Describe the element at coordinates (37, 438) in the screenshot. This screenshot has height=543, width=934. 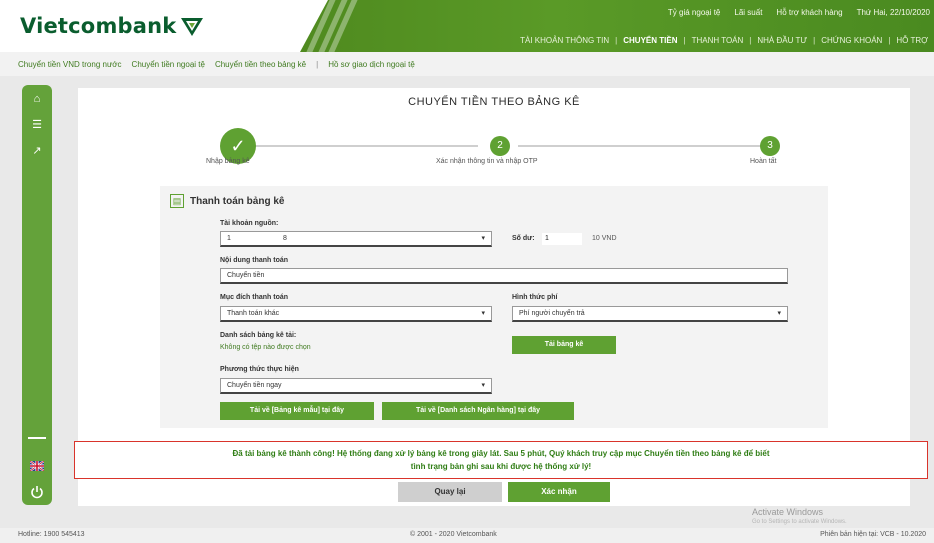
I see `sidebar-divider` at that location.